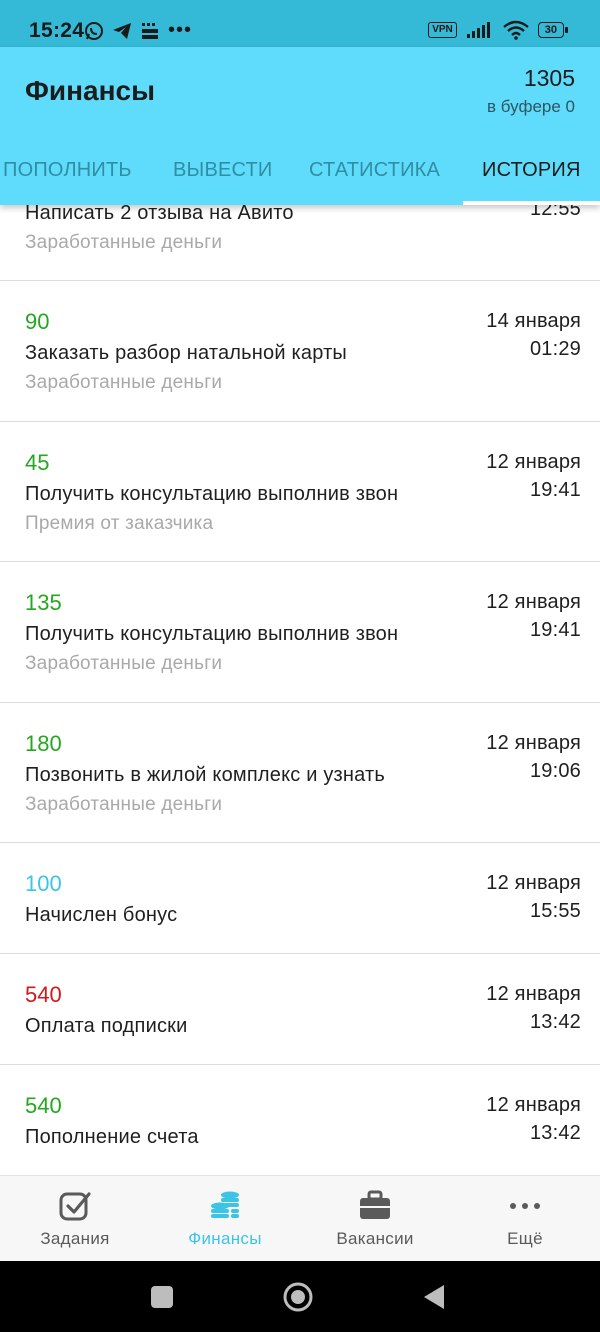  I want to click on history-item-description: Оплата подписки, so click(106, 1026).